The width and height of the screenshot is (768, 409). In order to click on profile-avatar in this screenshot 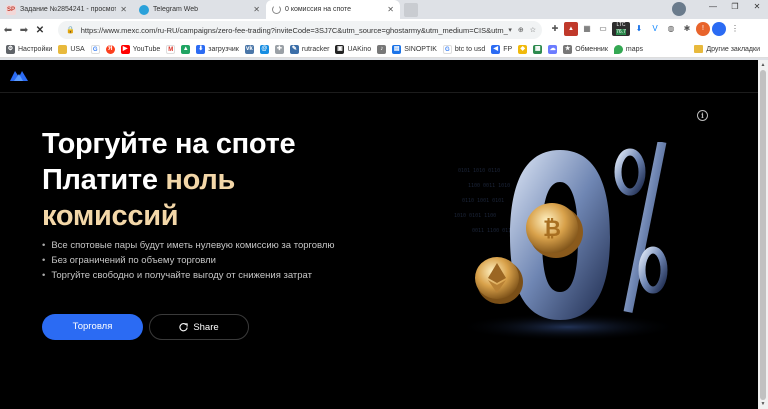, I will do `click(679, 9)`.